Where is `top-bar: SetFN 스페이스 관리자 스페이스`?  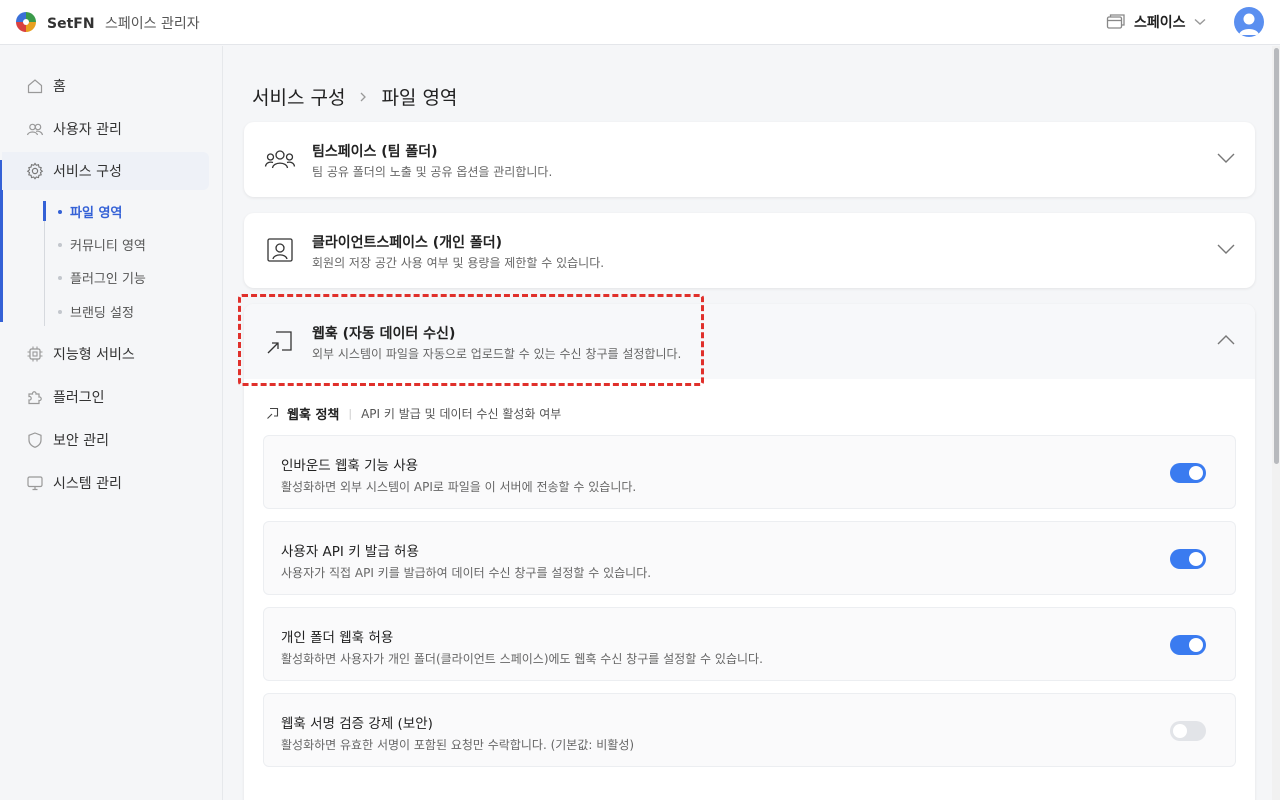 top-bar: SetFN 스페이스 관리자 스페이스 is located at coordinates (640, 22).